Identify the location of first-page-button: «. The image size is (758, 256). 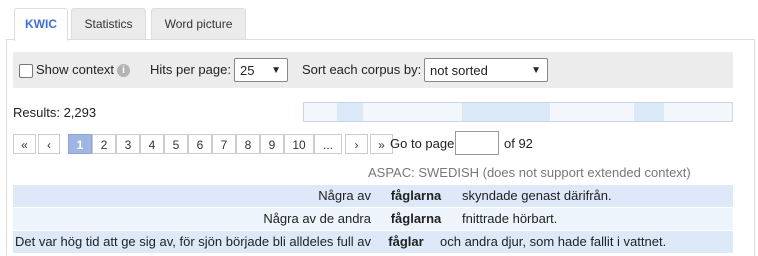
(24, 144).